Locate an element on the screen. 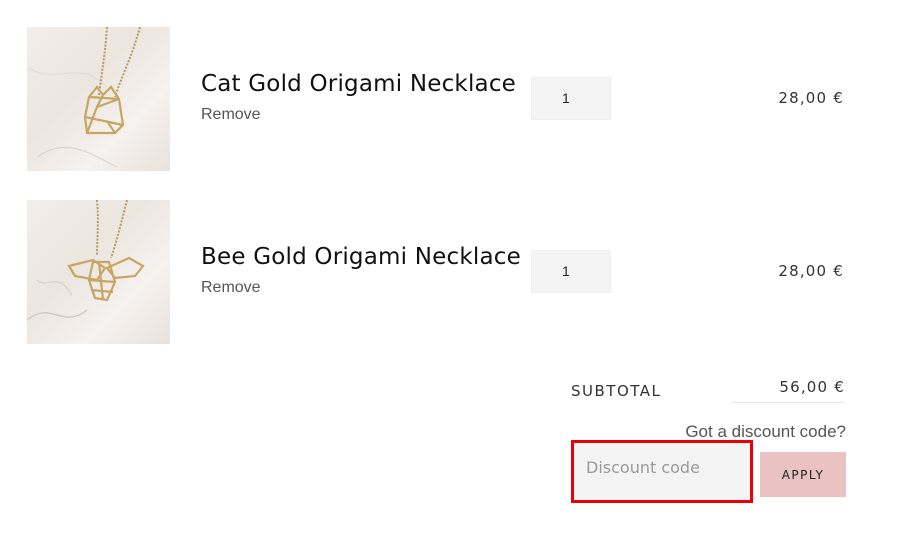  bee-necklace-image is located at coordinates (98, 272).